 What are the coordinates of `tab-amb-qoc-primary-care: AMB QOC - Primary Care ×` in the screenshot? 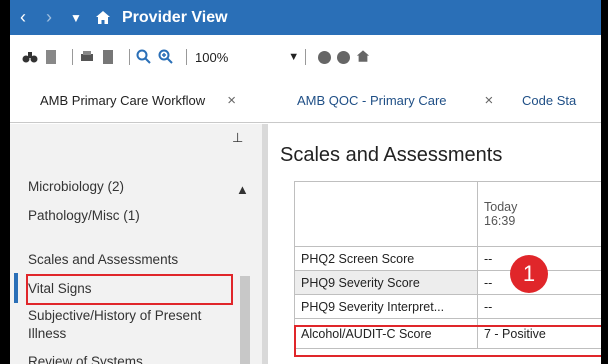 It's located at (391, 100).